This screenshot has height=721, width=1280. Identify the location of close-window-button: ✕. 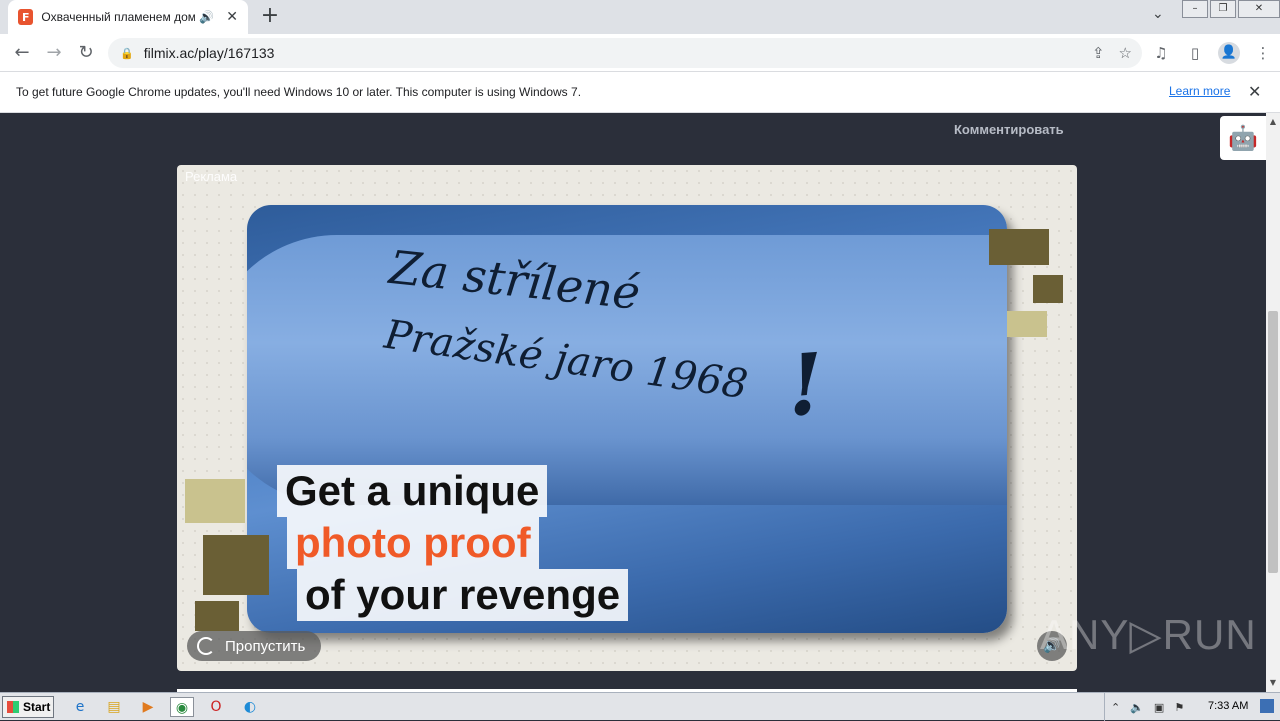
(1259, 9).